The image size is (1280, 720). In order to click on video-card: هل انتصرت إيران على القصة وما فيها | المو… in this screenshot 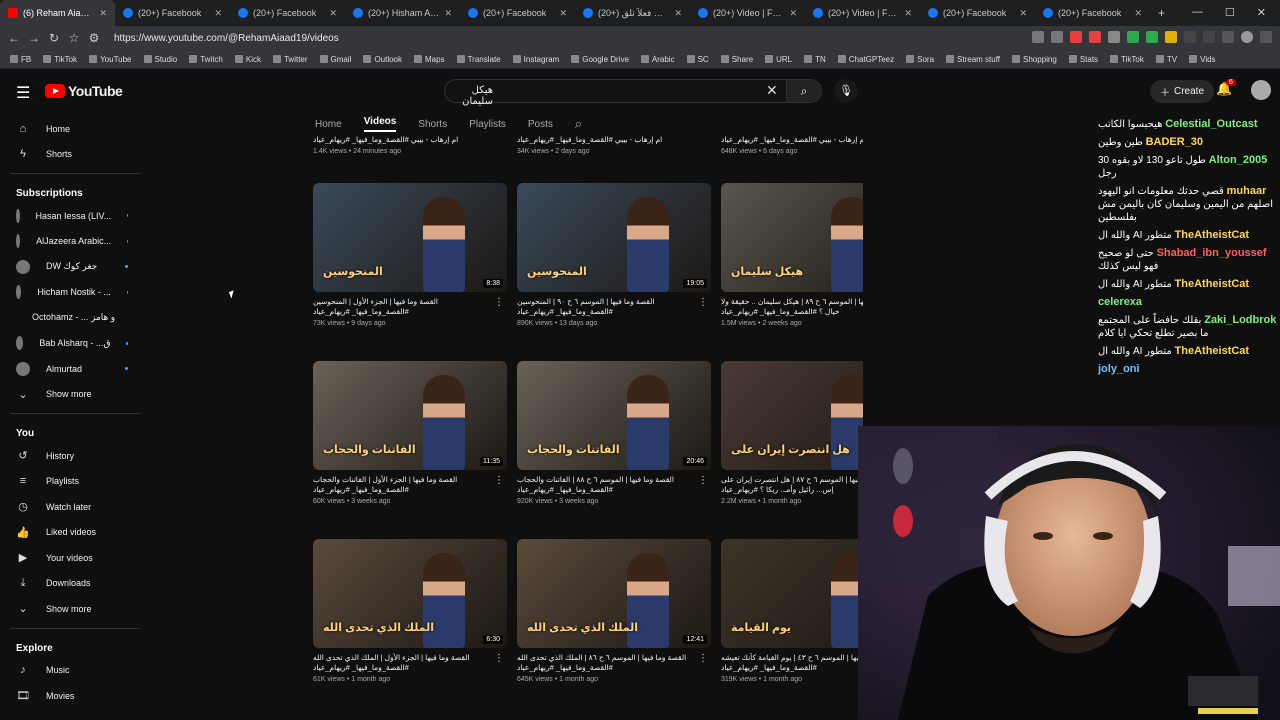, I will do `click(792, 433)`.